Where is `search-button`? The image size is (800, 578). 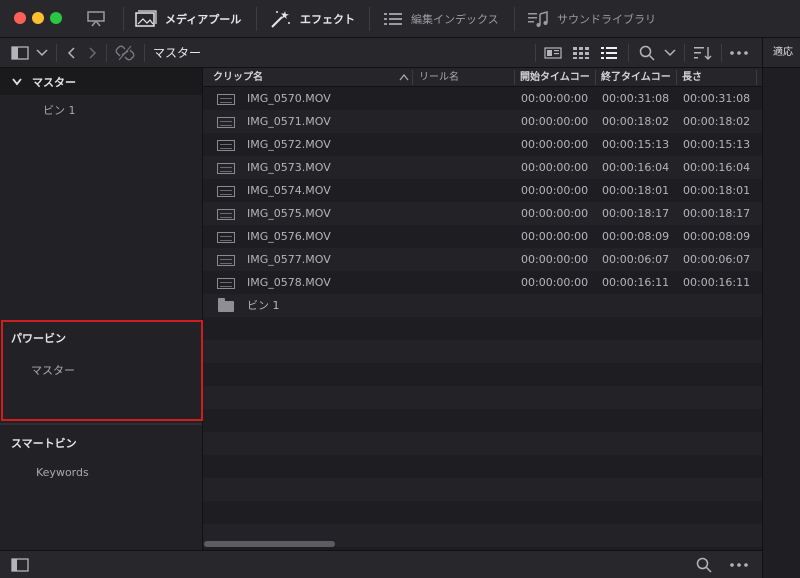 search-button is located at coordinates (647, 53).